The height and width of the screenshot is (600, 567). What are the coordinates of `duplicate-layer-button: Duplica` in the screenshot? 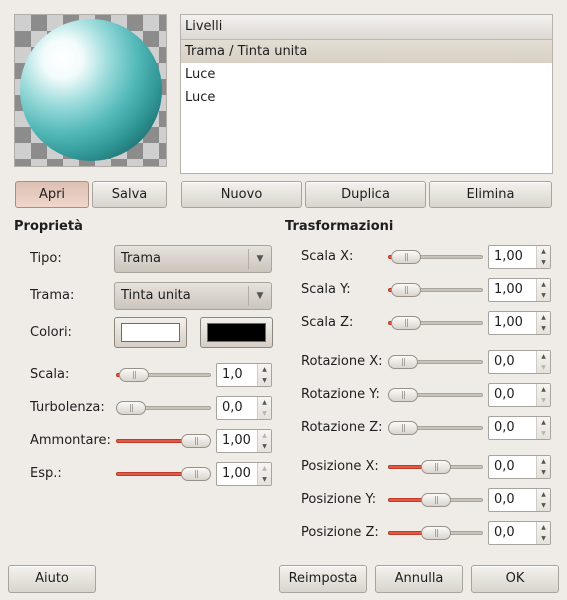 It's located at (365, 194).